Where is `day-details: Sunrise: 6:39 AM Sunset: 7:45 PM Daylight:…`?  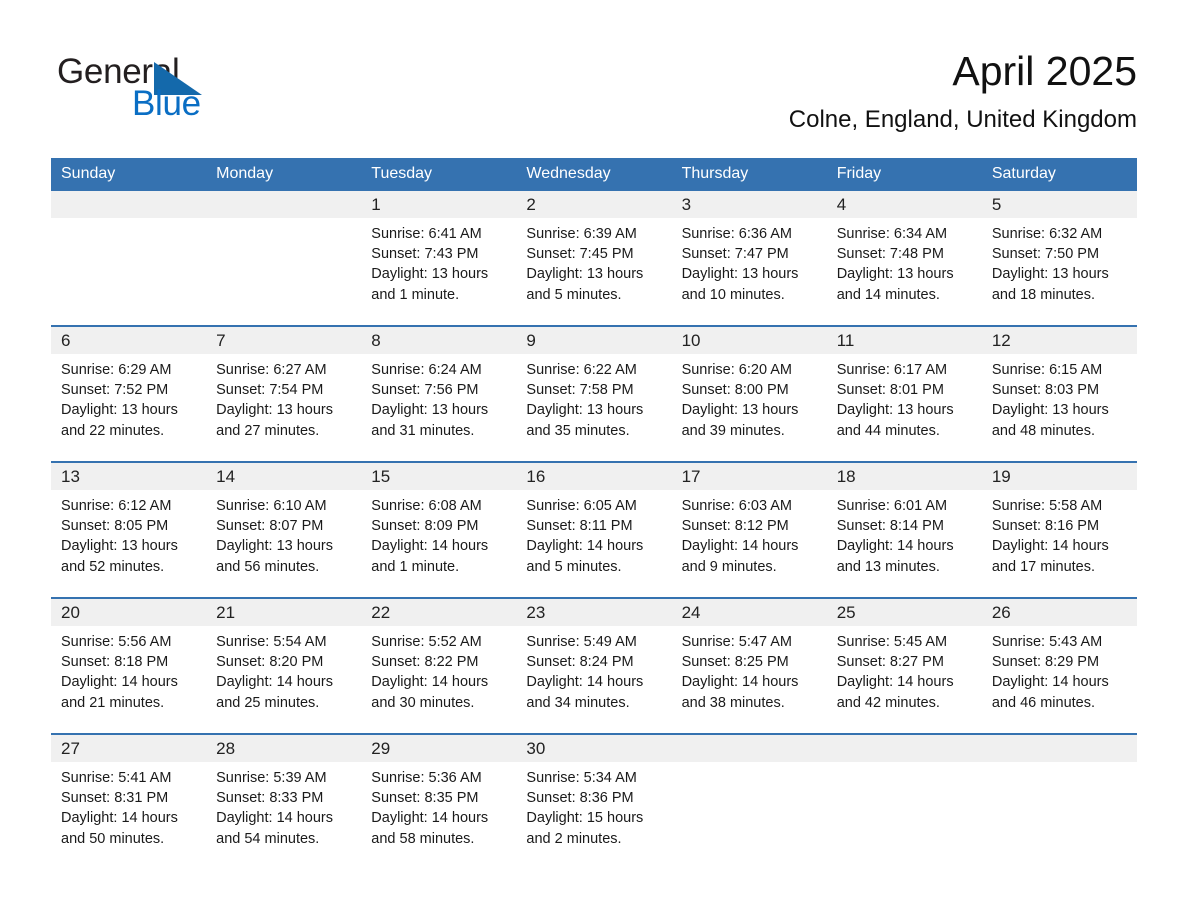 day-details: Sunrise: 6:39 AM Sunset: 7:45 PM Daylight:… is located at coordinates (593, 261).